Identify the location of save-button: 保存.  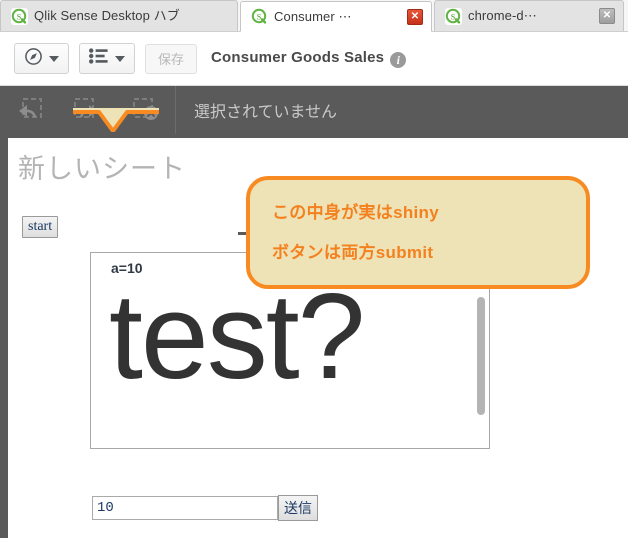
(171, 58).